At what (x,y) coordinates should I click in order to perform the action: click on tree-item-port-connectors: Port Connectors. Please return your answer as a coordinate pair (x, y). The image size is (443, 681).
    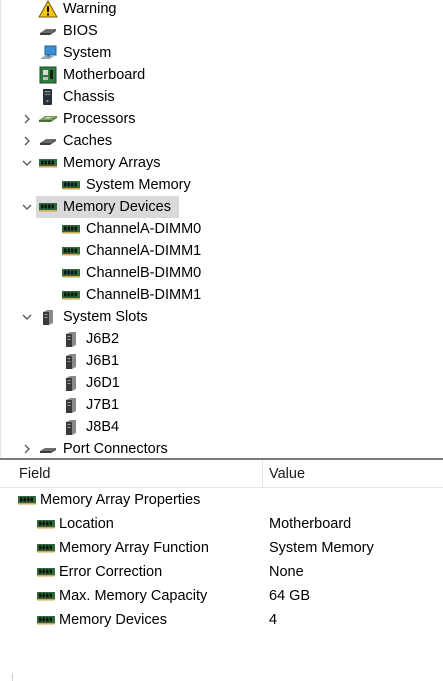
    Looking at the image, I should click on (222, 448).